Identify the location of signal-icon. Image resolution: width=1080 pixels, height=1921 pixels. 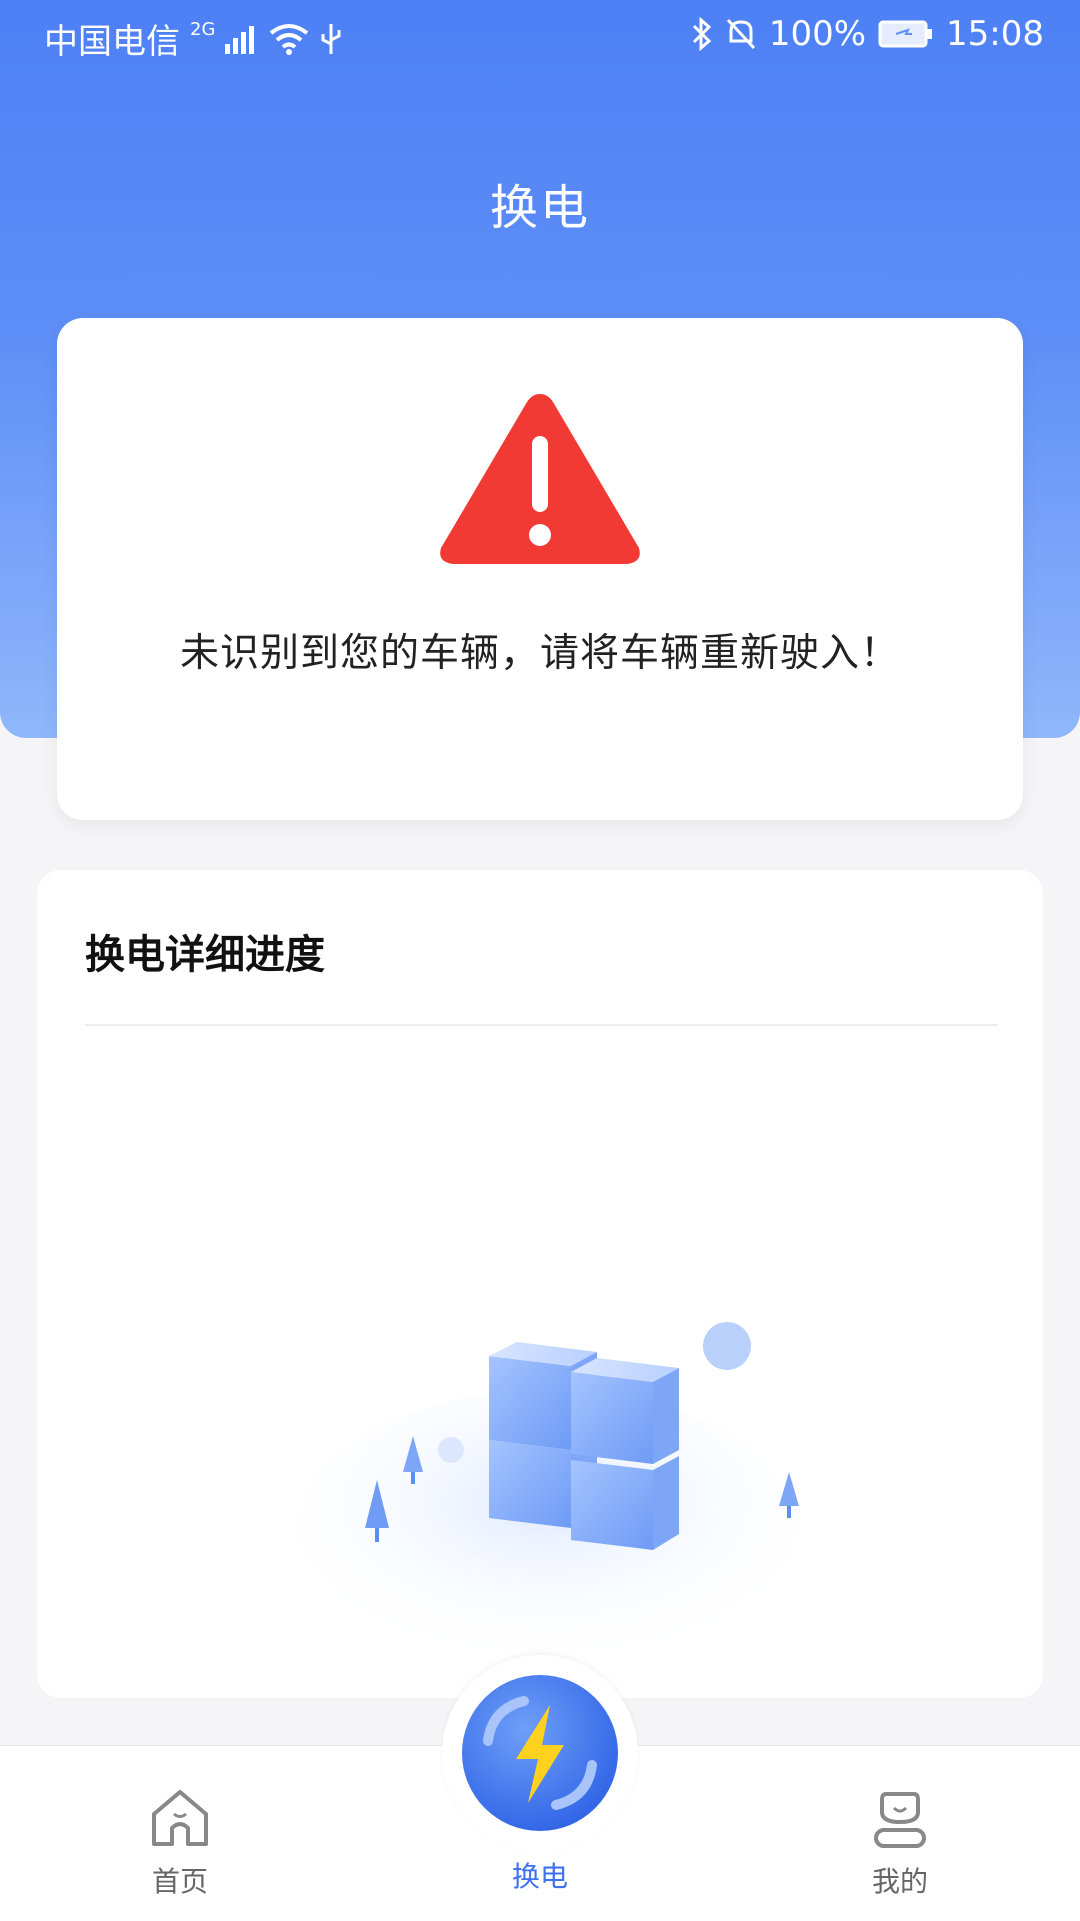
(240, 39).